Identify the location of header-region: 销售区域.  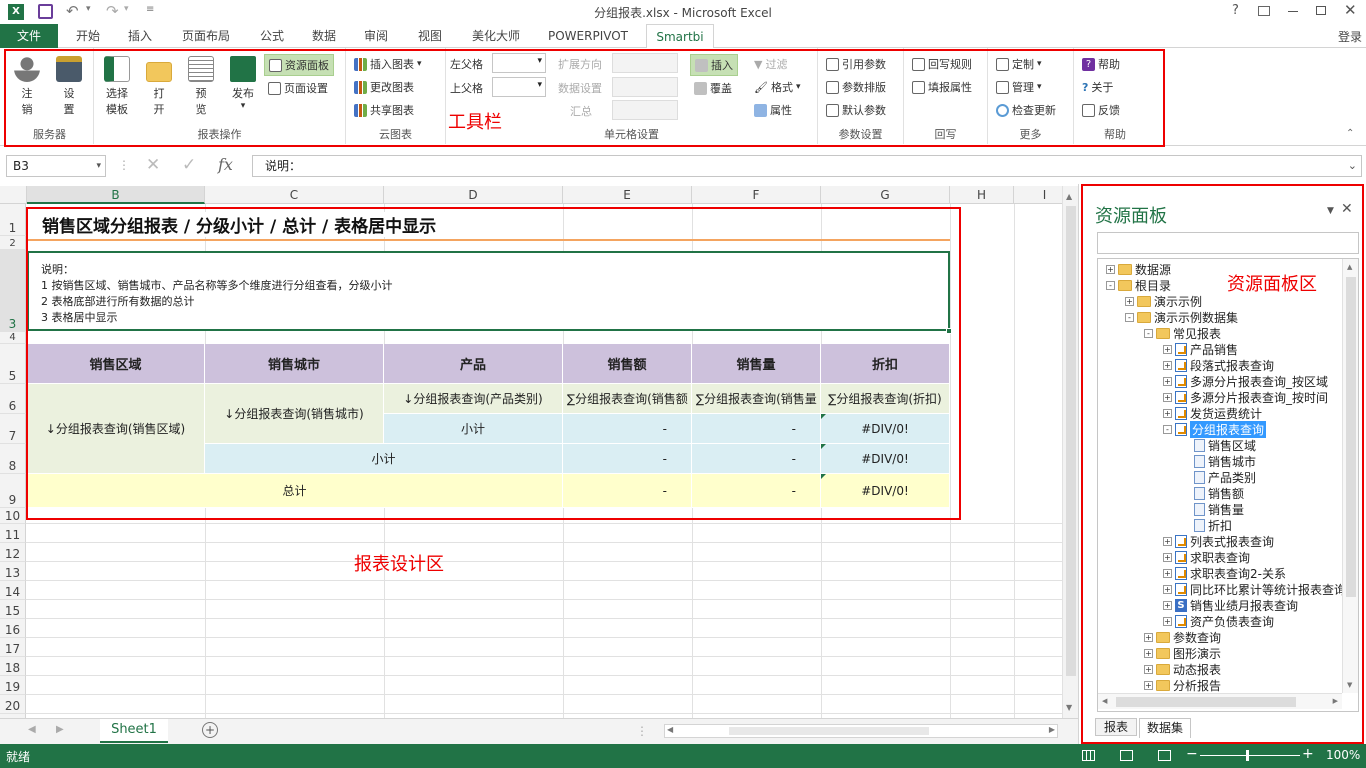
(116, 364).